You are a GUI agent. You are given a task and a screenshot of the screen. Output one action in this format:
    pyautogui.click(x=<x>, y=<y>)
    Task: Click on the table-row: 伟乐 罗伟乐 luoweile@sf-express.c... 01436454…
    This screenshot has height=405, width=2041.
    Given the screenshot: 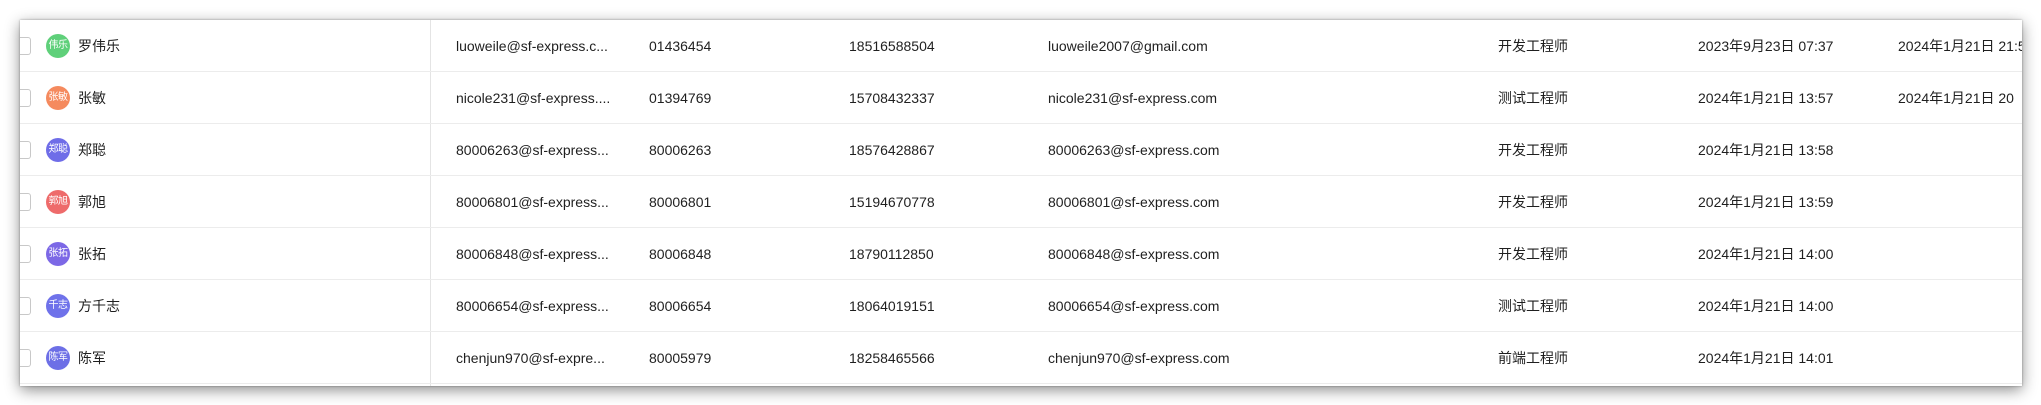 What is the action you would take?
    pyautogui.click(x=1021, y=46)
    